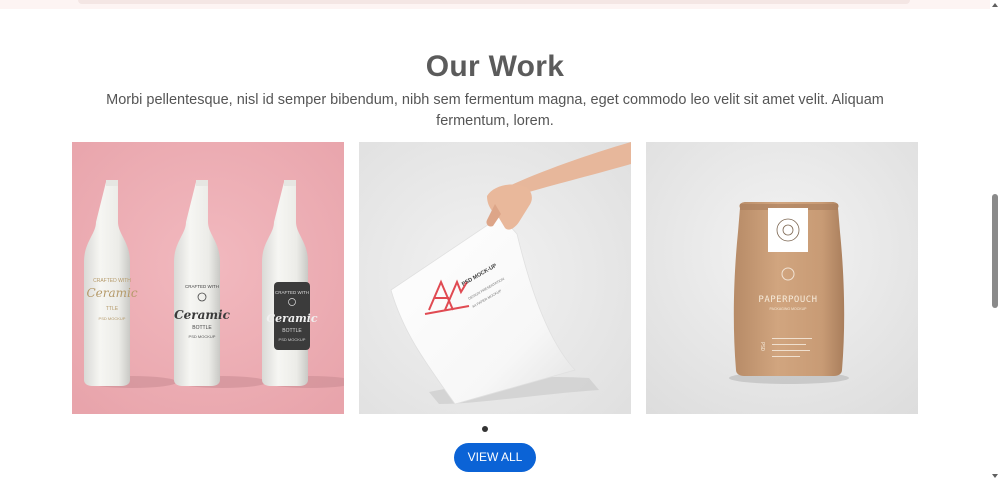 The width and height of the screenshot is (1000, 481). What do you see at coordinates (995, 476) in the screenshot?
I see `scroll-down-arrow-icon` at bounding box center [995, 476].